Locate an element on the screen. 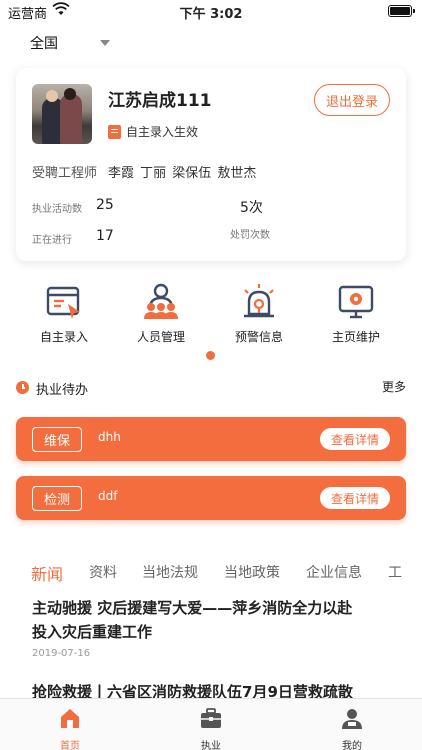  page-indicator-dot is located at coordinates (210, 355).